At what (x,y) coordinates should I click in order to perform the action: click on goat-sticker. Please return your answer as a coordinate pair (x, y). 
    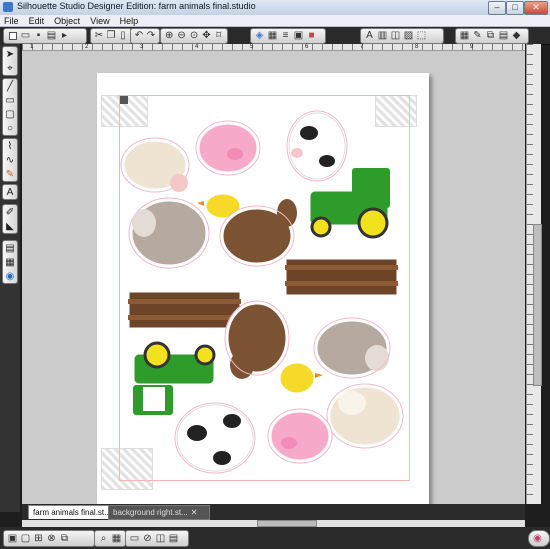
    Looking at the image, I should click on (169, 233).